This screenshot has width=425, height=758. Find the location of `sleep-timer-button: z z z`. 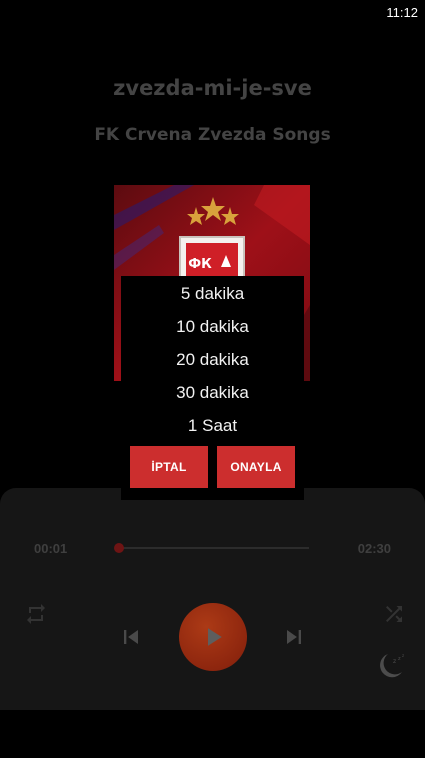

sleep-timer-button: z z z is located at coordinates (391, 665).